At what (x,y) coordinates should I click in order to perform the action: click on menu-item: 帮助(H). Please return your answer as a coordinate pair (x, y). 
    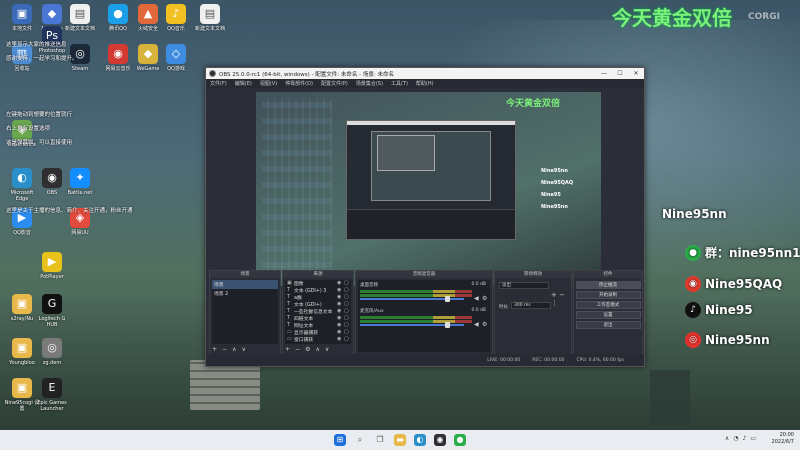
    Looking at the image, I should click on (425, 83).